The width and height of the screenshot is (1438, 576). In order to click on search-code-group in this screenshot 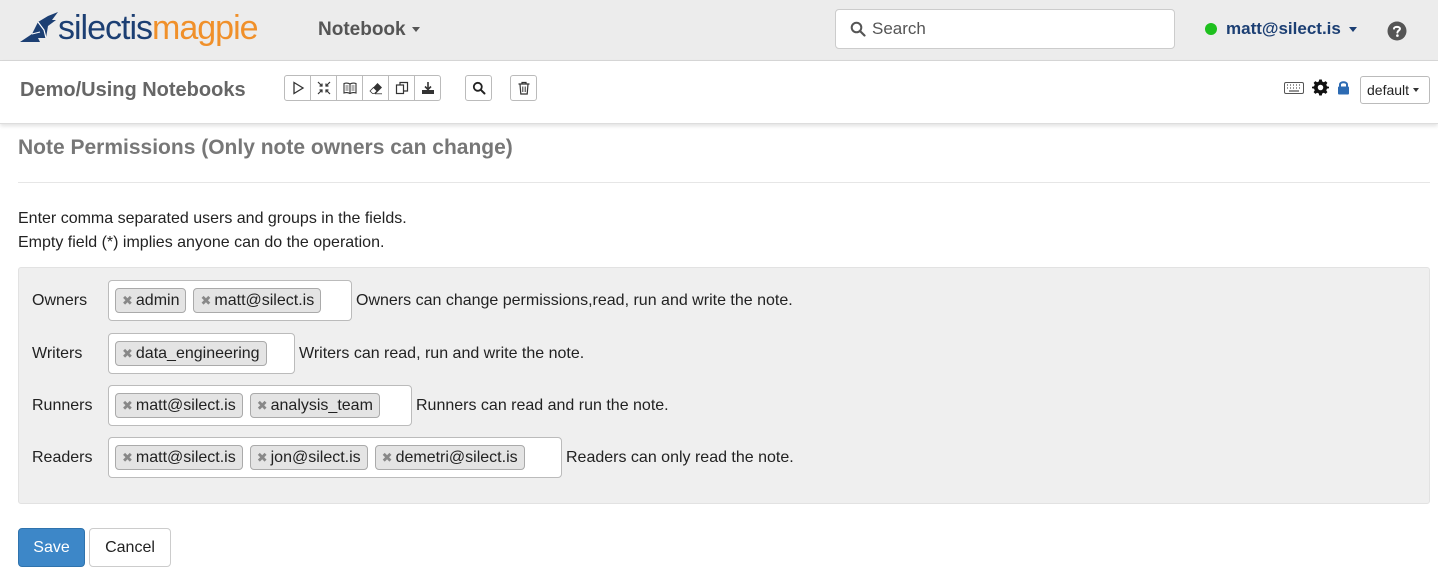, I will do `click(478, 88)`.